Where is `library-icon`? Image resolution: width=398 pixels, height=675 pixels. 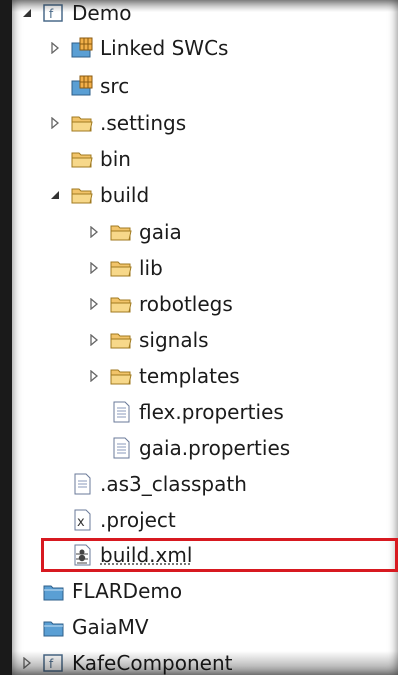 library-icon is located at coordinates (82, 48).